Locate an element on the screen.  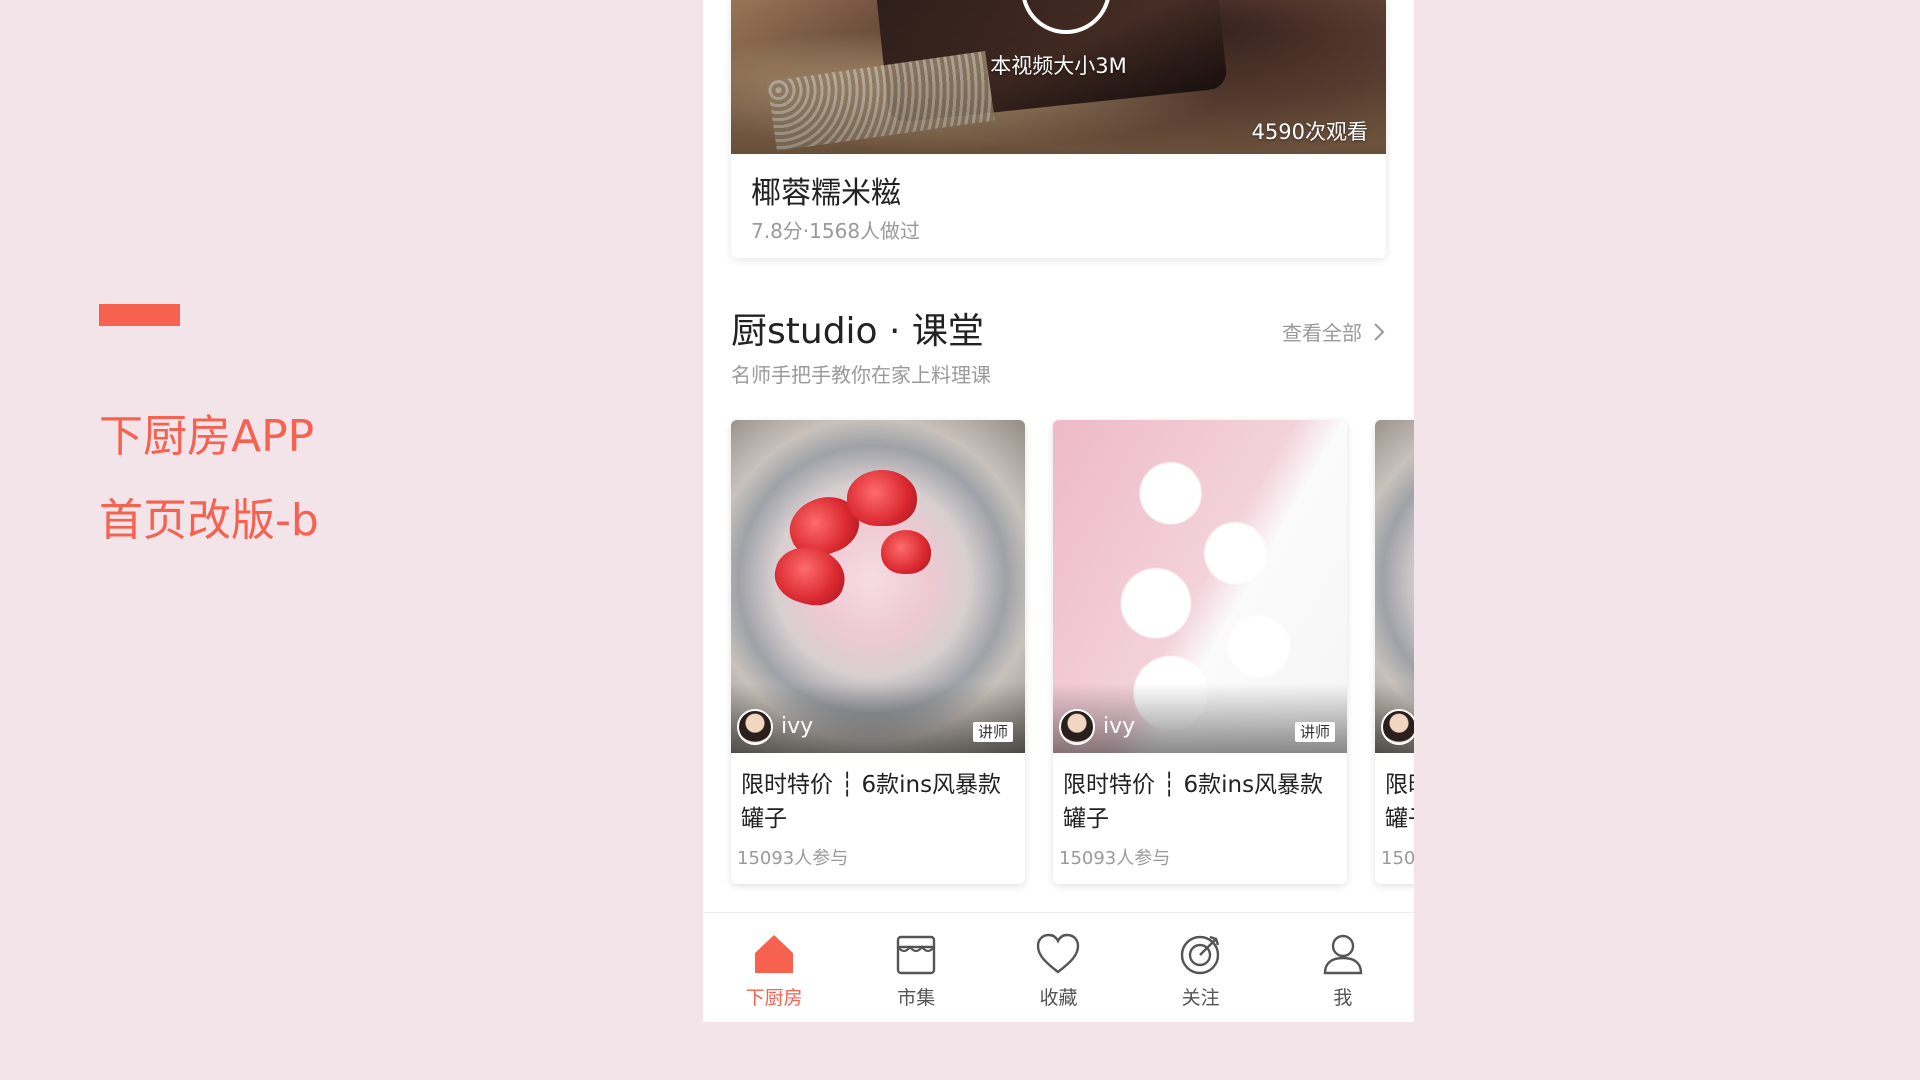
caption-line-2: 首页改版-b is located at coordinates (209, 520).